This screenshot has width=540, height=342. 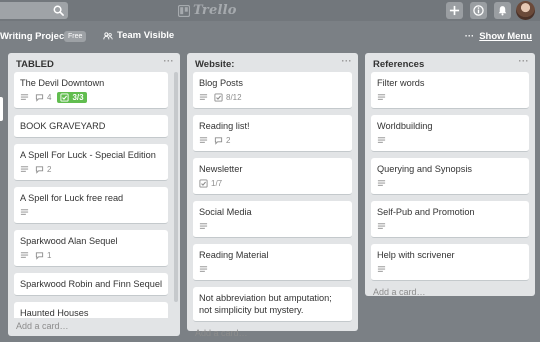 What do you see at coordinates (75, 36) in the screenshot?
I see `free-badge: Free` at bounding box center [75, 36].